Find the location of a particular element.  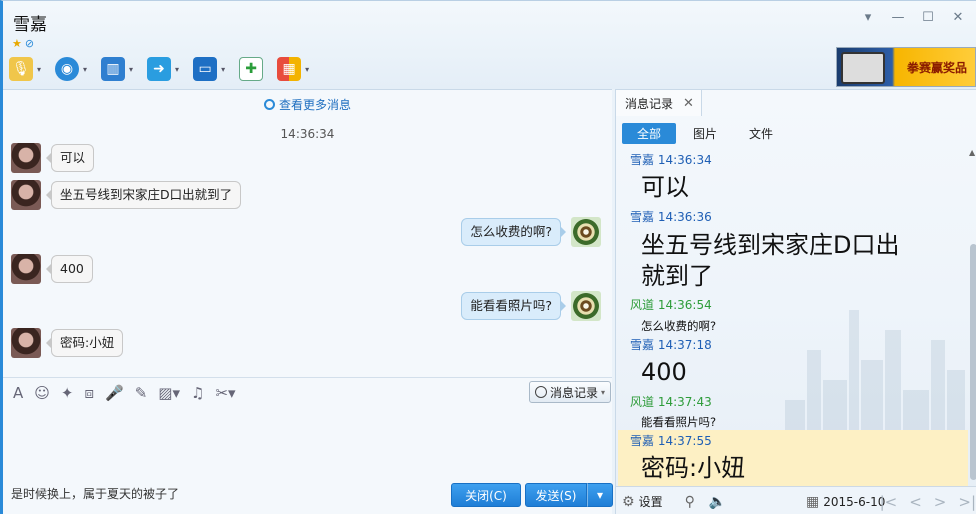

apps-button: ▦ ▾ is located at coordinates (293, 69).